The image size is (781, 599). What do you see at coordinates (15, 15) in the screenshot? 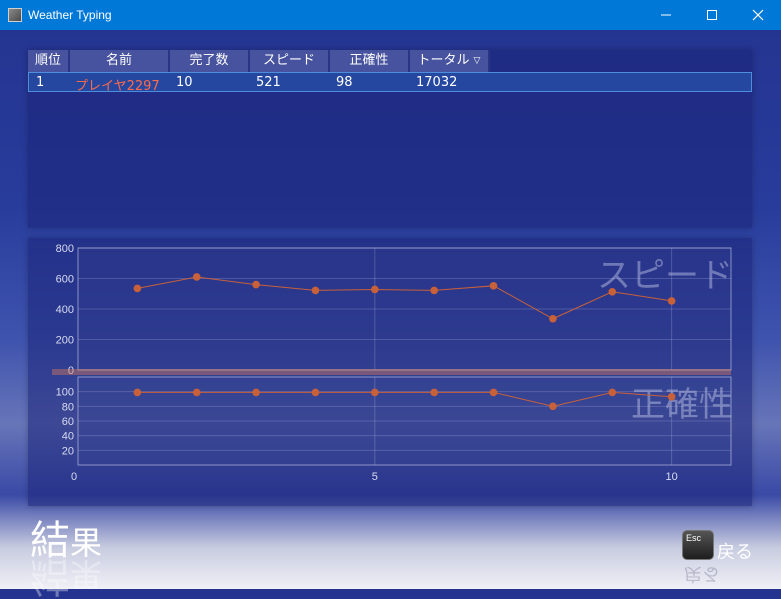
I see `app-icon` at bounding box center [15, 15].